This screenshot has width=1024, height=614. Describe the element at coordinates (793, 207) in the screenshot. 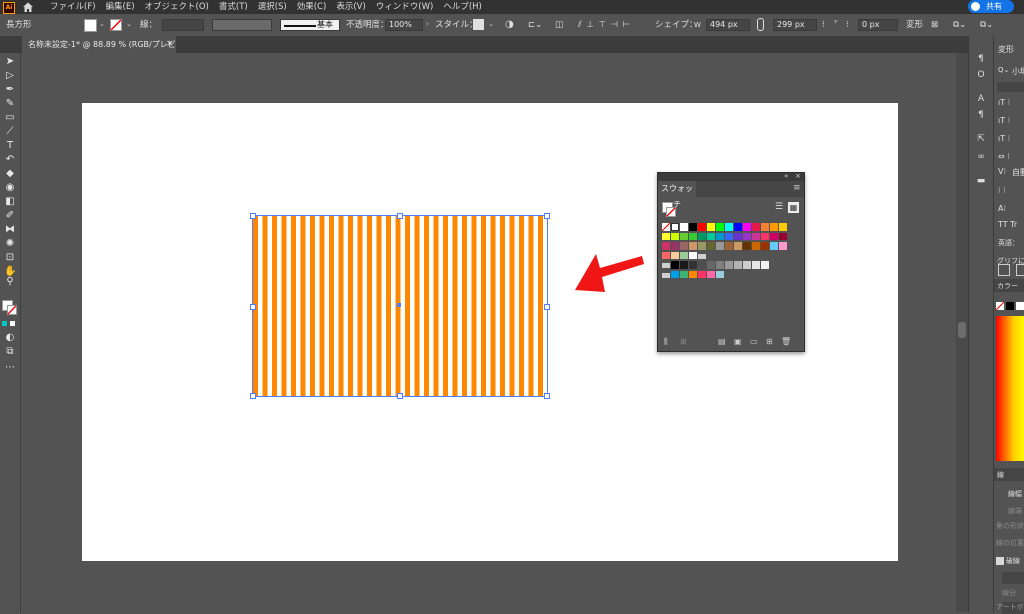

I see `grid-view-icon: ▦` at that location.